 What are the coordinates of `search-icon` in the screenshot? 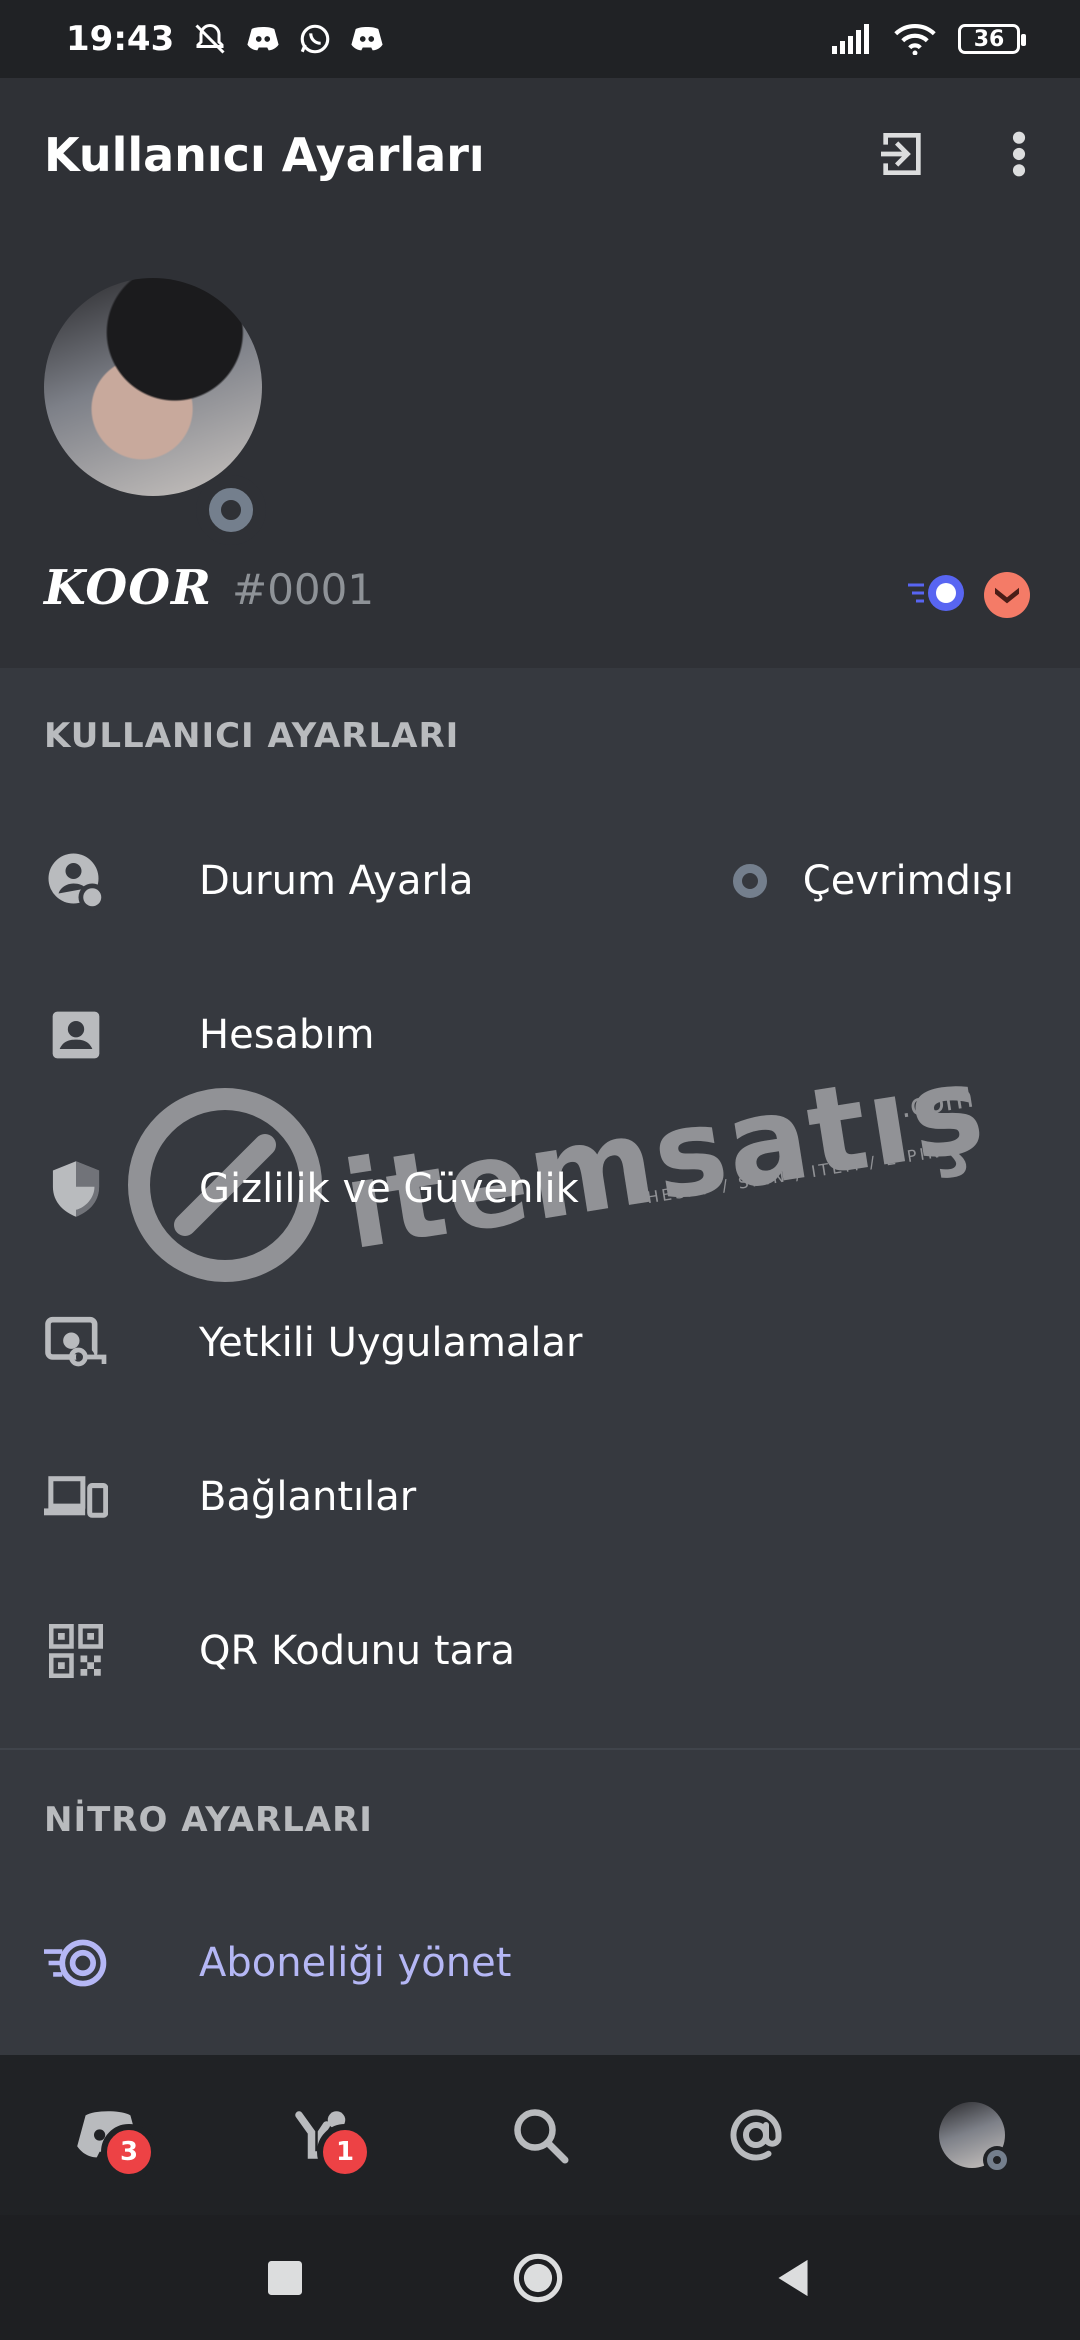 It's located at (541, 2136).